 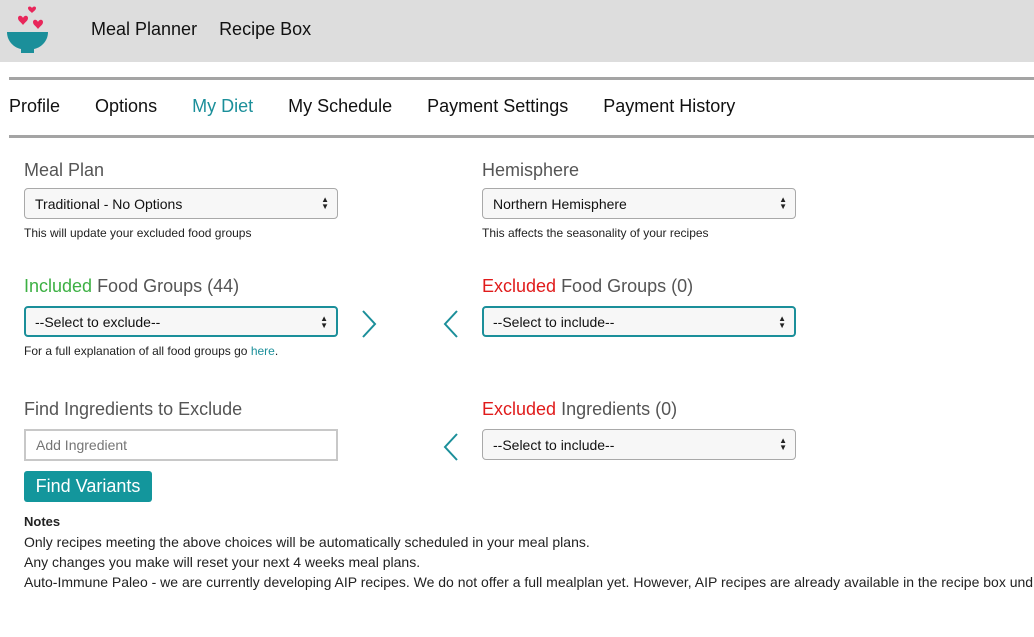 I want to click on excluded-groups-label: Excluded Food Groups (0), so click(x=587, y=286).